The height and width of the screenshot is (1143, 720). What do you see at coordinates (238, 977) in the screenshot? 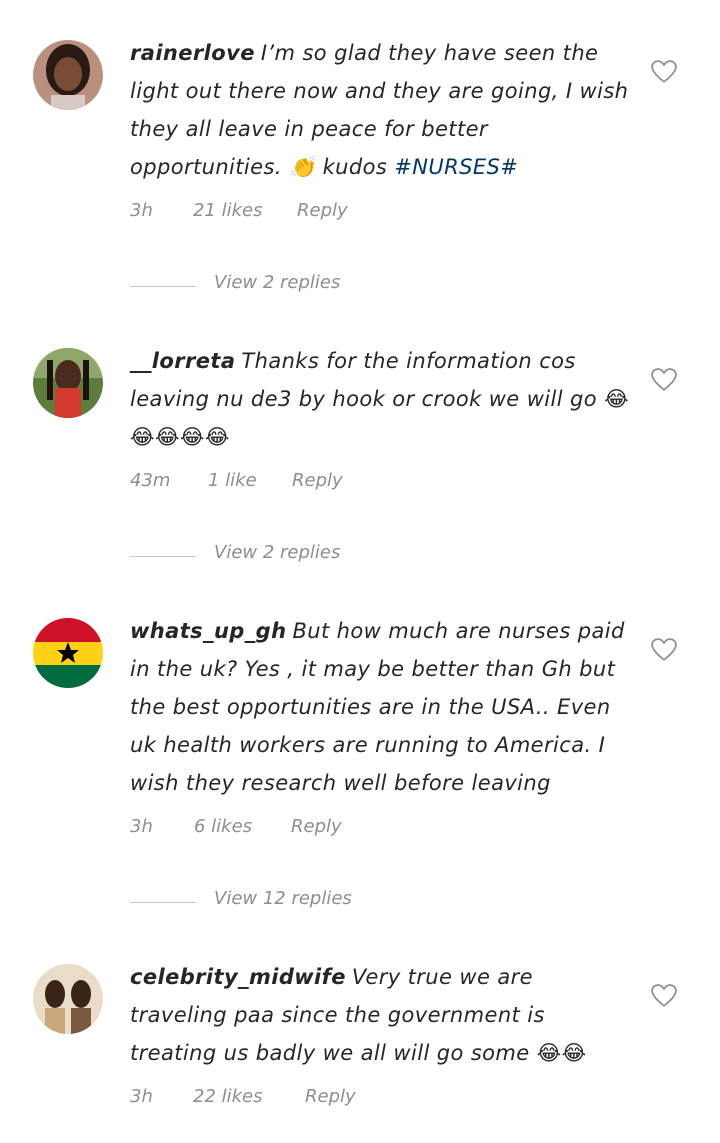
I see `comment-username: celebrity_midwife` at bounding box center [238, 977].